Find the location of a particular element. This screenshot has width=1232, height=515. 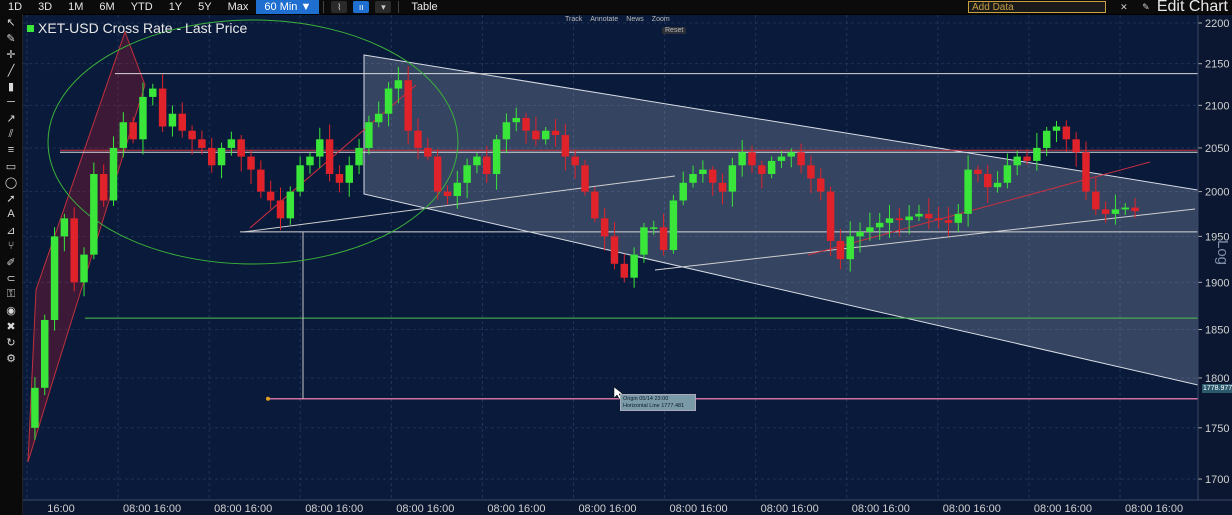

add-data-input: Add Data is located at coordinates (1037, 7).